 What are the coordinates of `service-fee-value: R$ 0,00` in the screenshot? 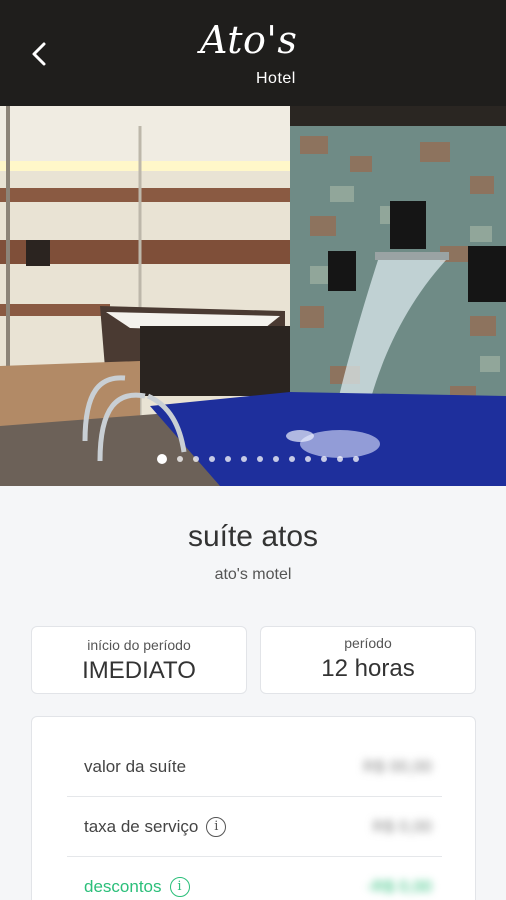 It's located at (402, 826).